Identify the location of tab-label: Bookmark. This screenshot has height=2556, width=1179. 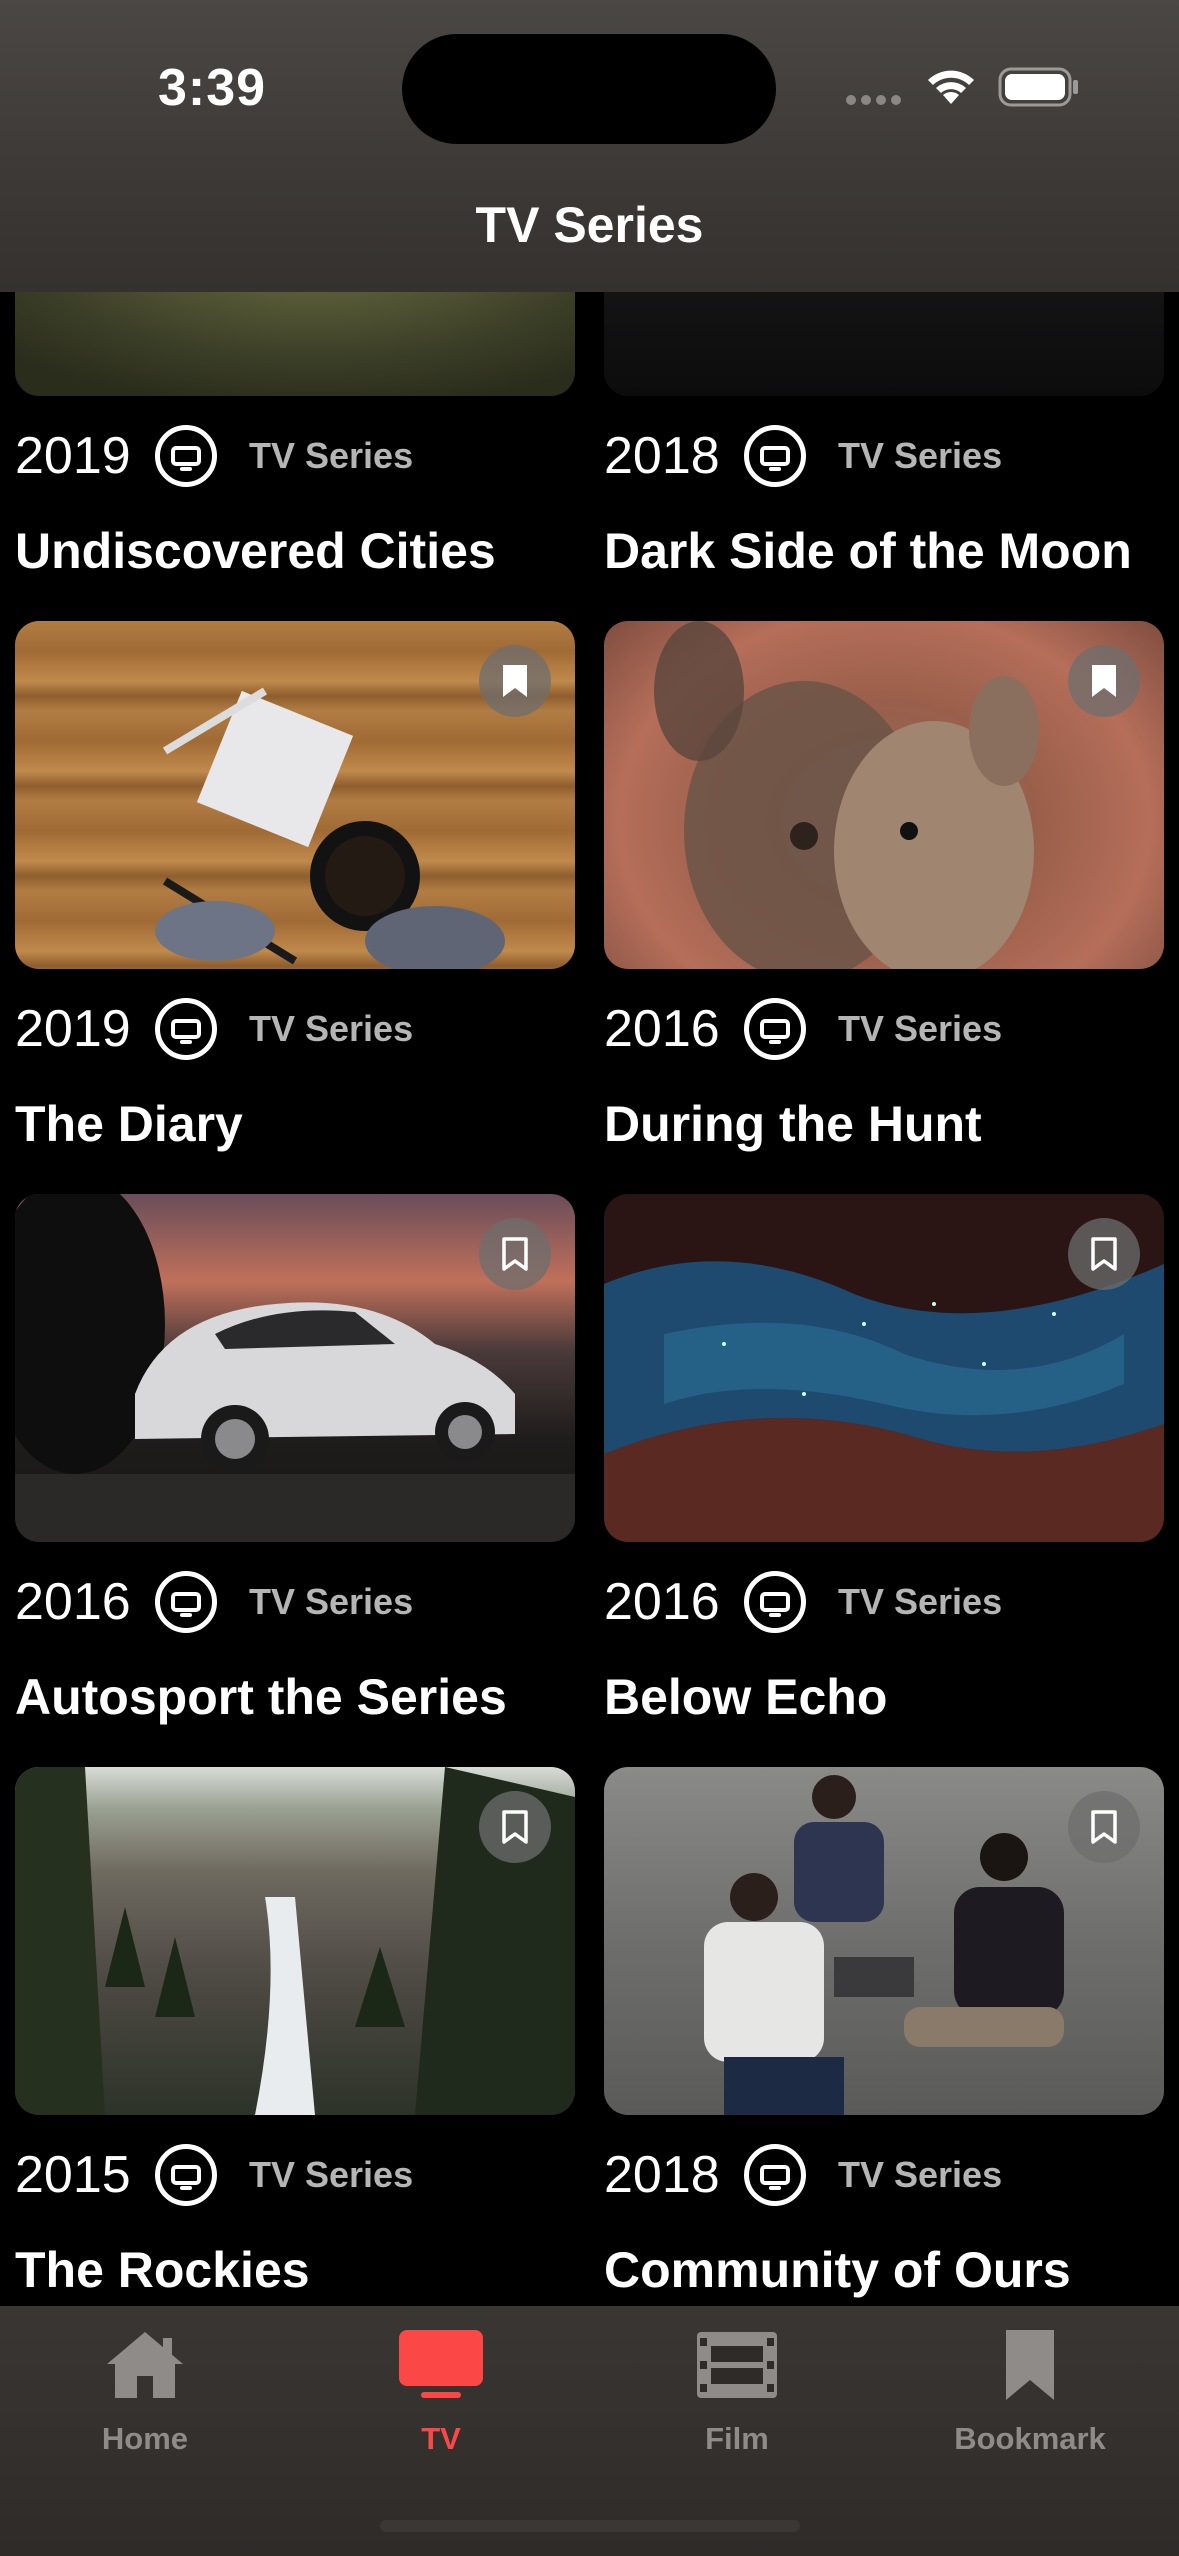
(1030, 2438).